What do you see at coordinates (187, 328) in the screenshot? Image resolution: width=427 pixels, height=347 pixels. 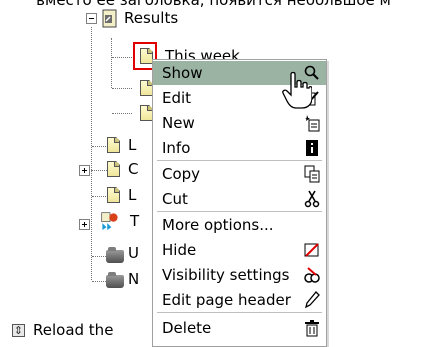 I see `menu-item-label: Delete` at bounding box center [187, 328].